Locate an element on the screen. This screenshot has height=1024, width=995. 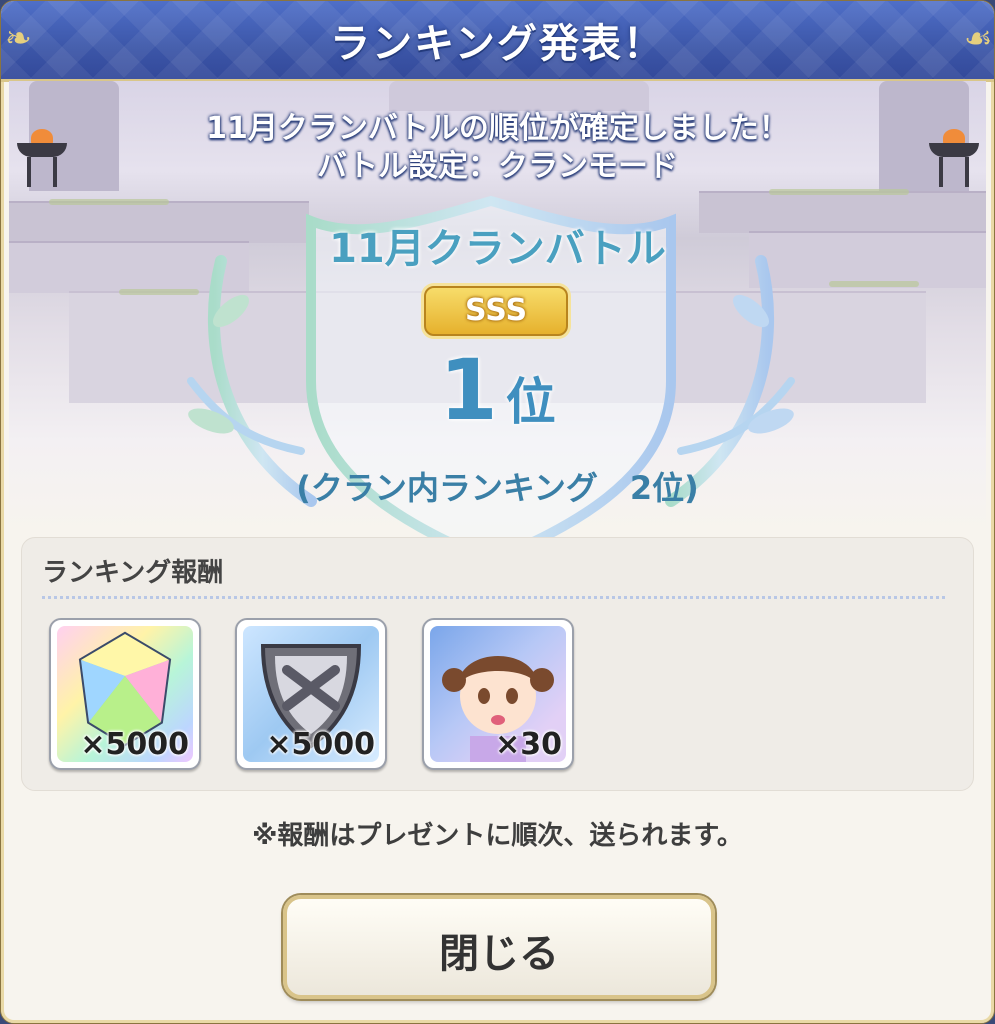
reward-item-jewel: ×5000 is located at coordinates (125, 694).